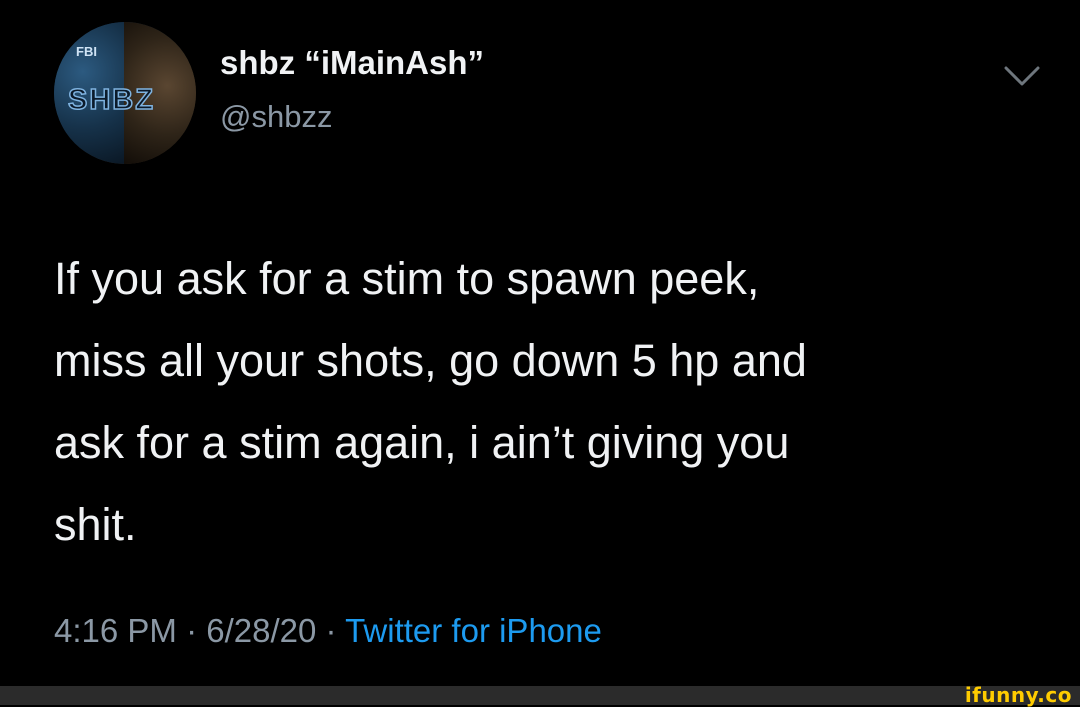  Describe the element at coordinates (1022, 76) in the screenshot. I see `chevron-down-icon` at that location.